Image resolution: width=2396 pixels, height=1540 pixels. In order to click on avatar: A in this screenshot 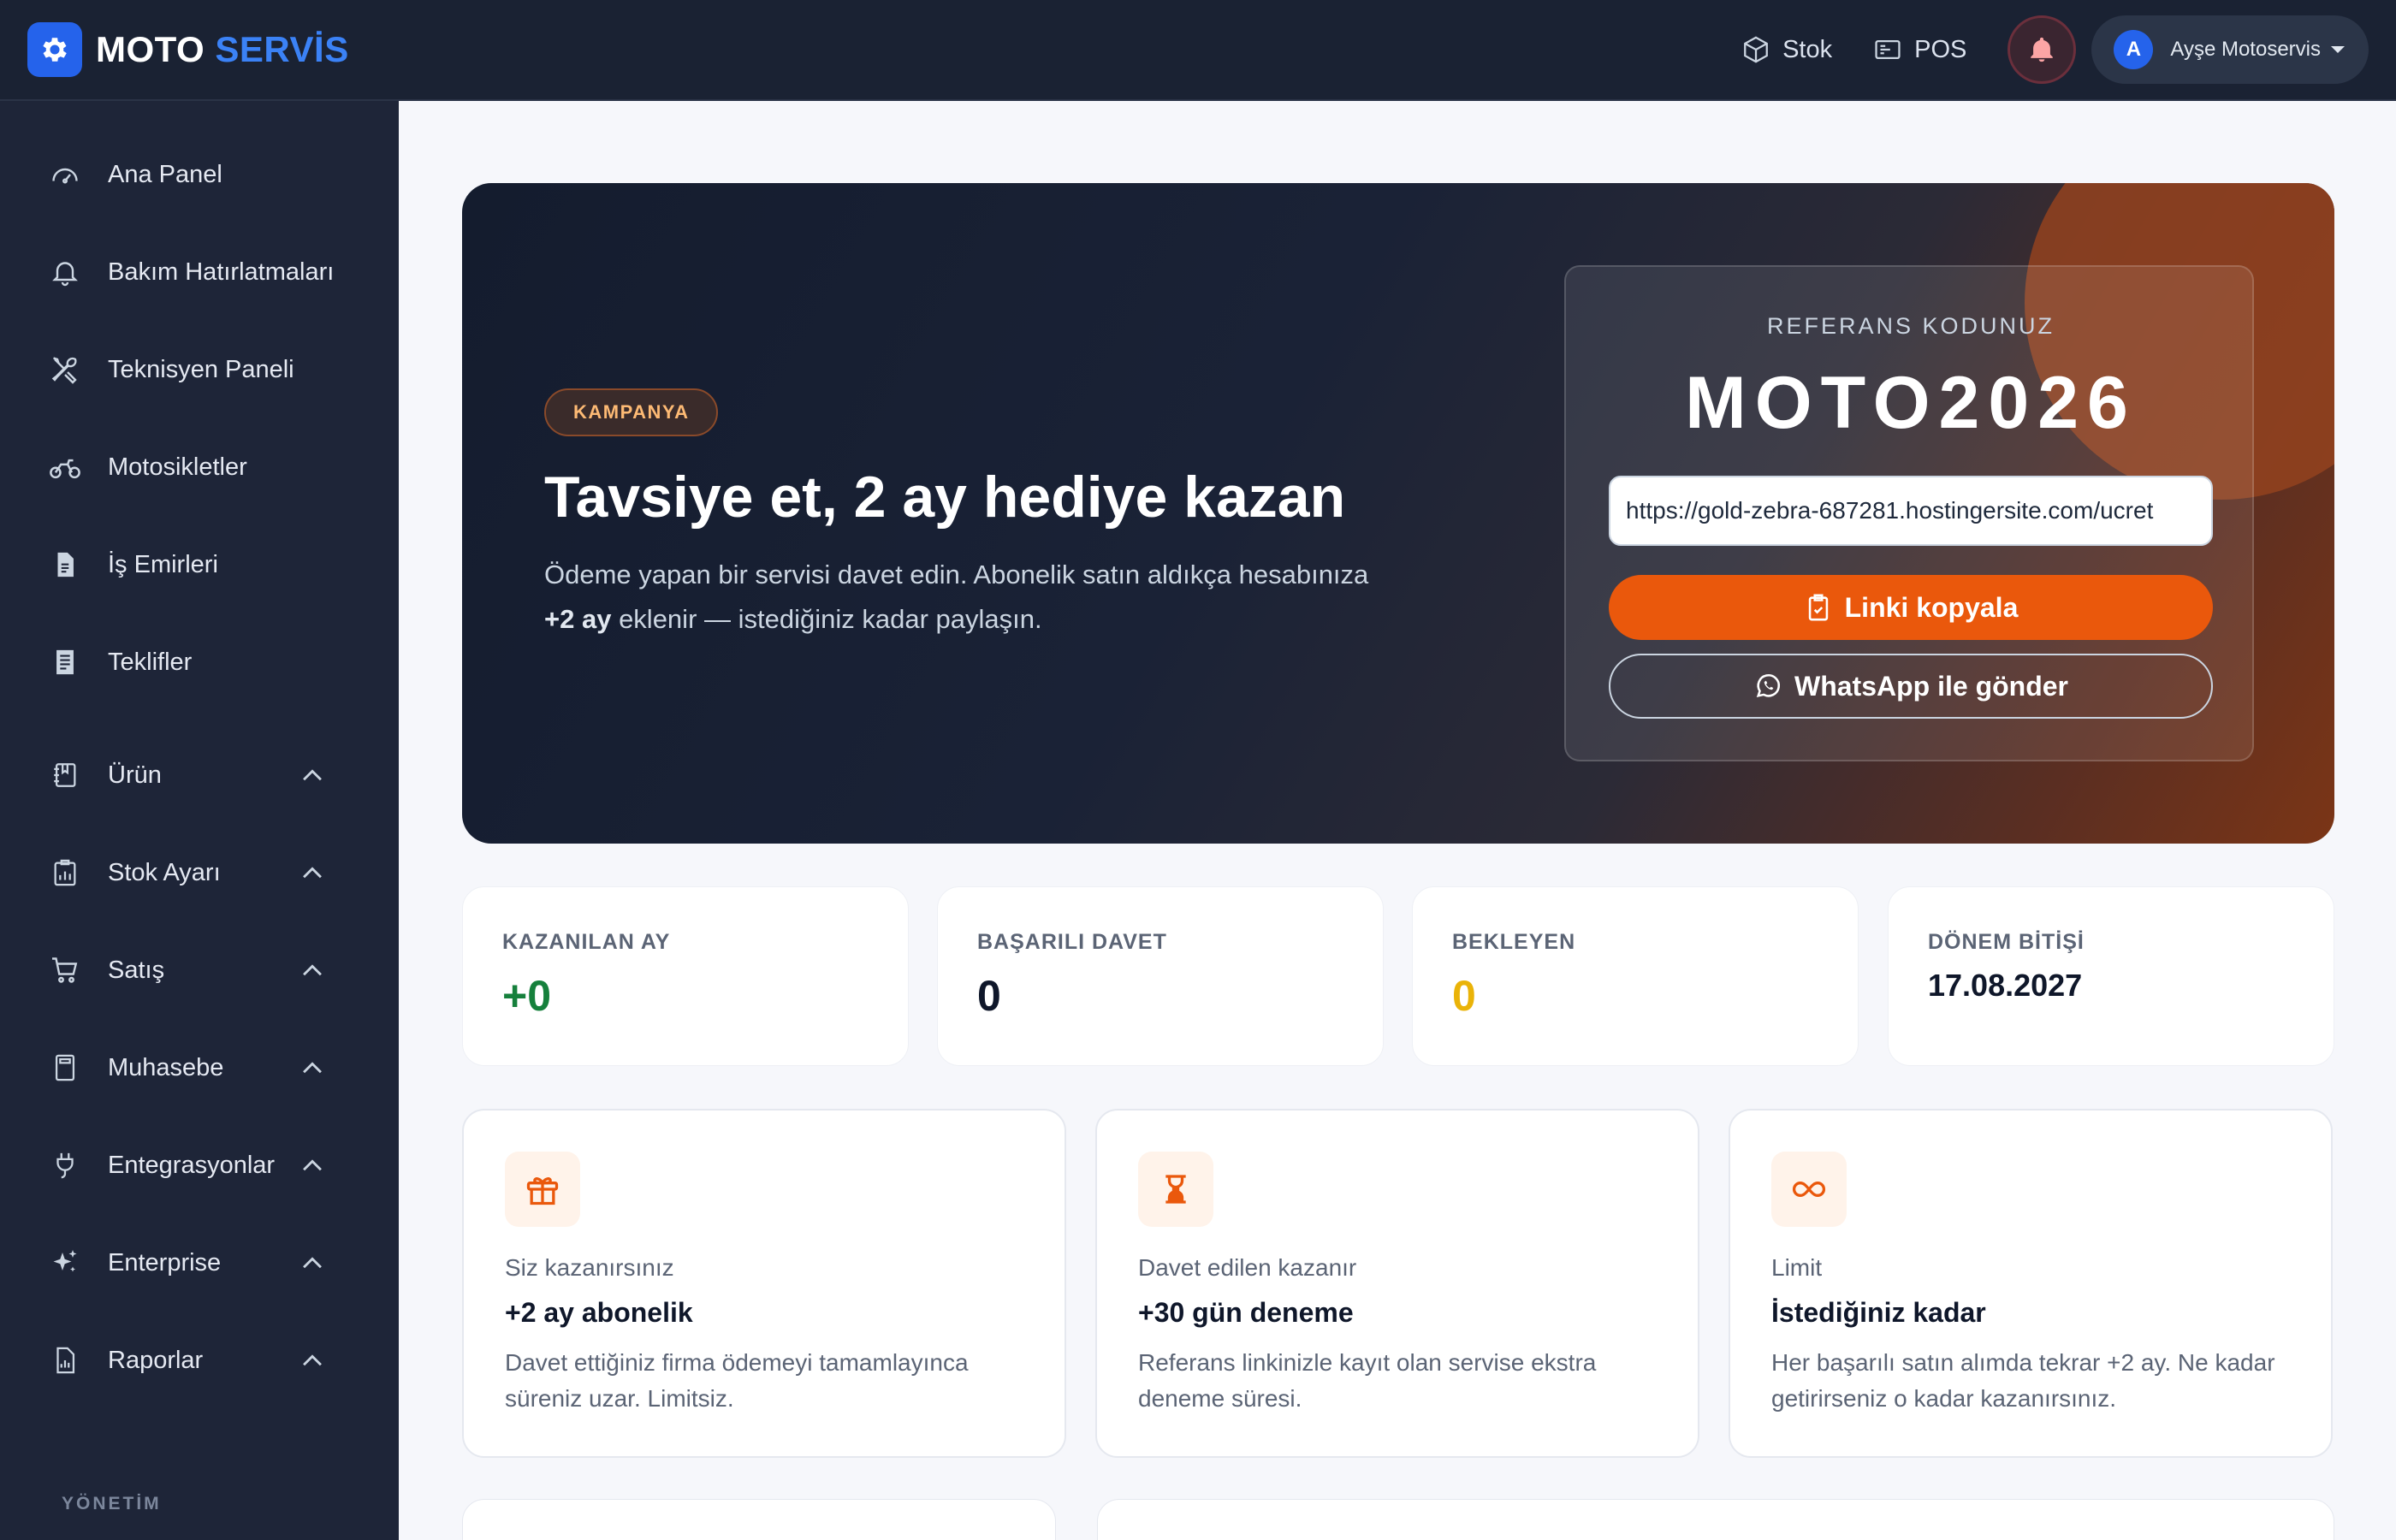, I will do `click(2134, 49)`.